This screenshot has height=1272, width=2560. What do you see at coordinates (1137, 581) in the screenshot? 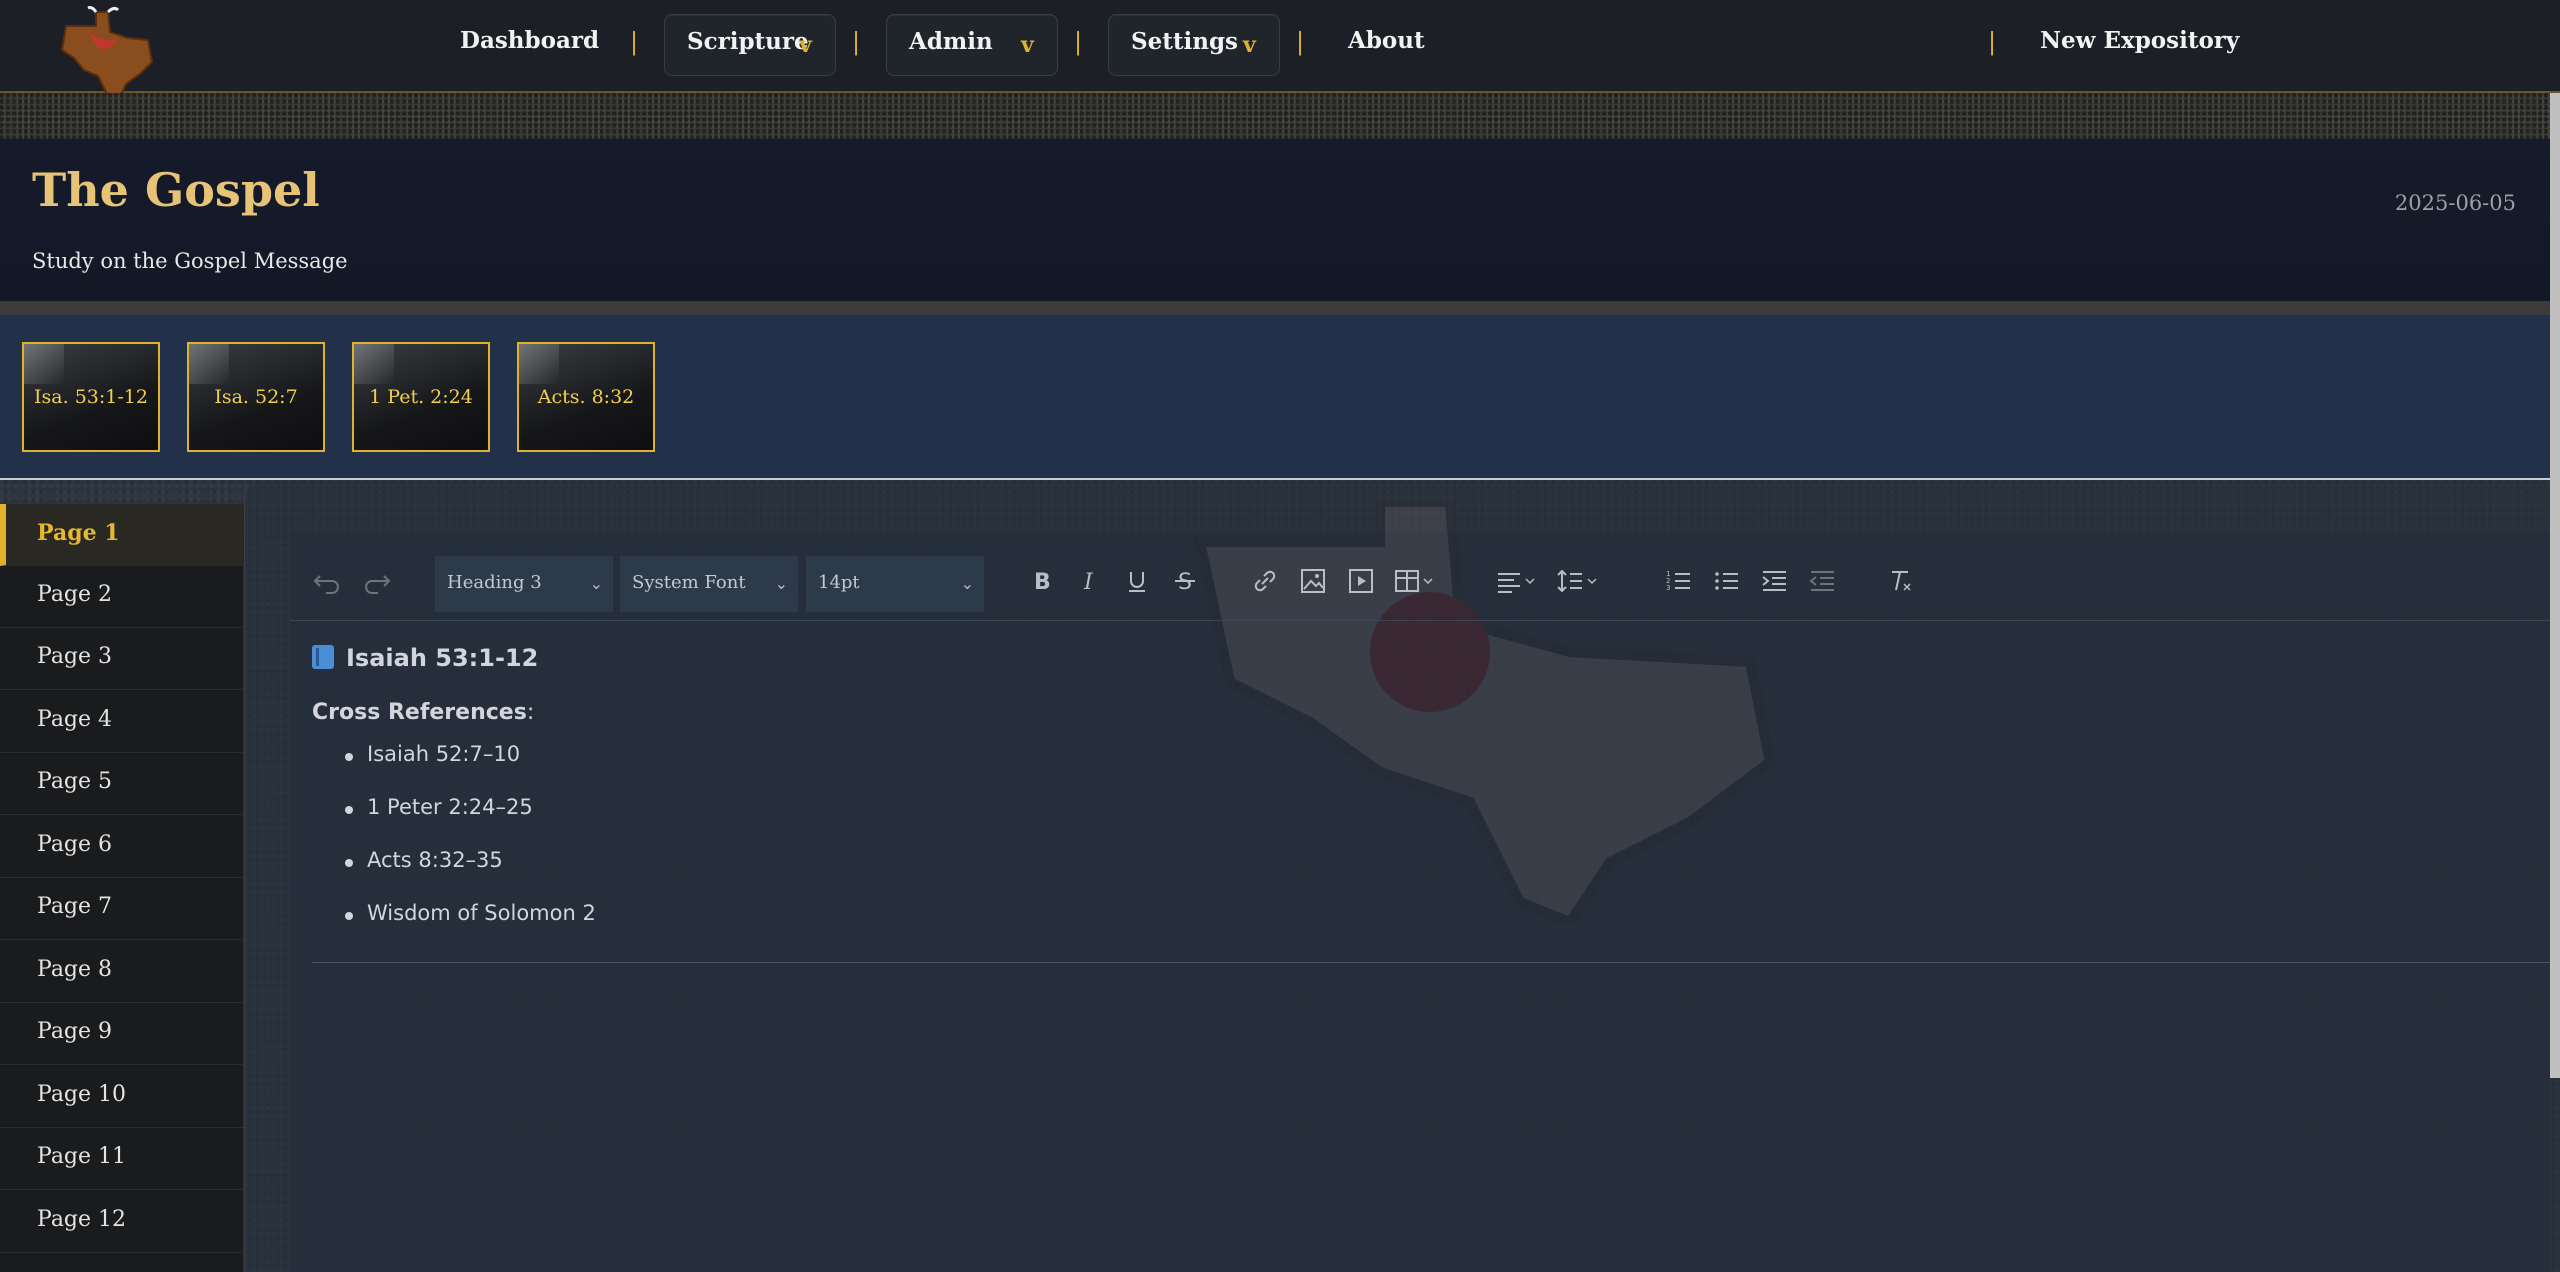
I see `underline-icon` at bounding box center [1137, 581].